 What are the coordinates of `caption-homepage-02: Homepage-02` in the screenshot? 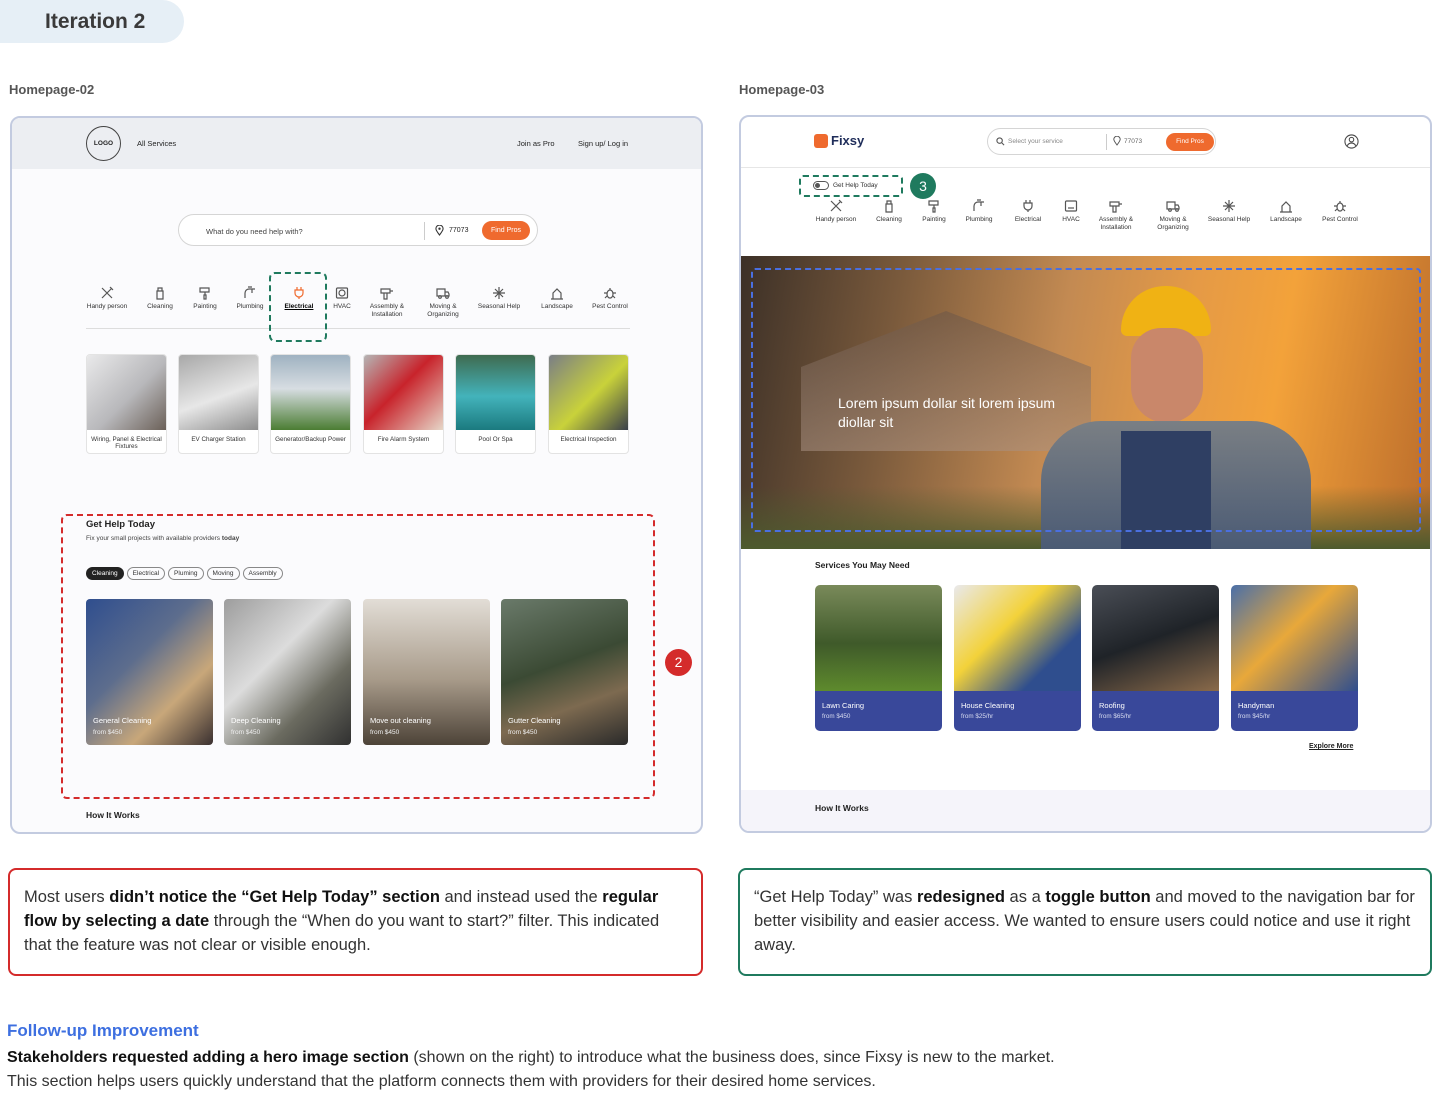 It's located at (52, 89).